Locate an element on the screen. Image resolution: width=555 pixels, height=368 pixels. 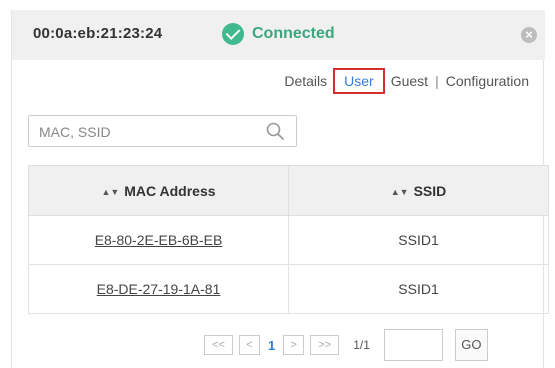
prev-page-button: < is located at coordinates (249, 345).